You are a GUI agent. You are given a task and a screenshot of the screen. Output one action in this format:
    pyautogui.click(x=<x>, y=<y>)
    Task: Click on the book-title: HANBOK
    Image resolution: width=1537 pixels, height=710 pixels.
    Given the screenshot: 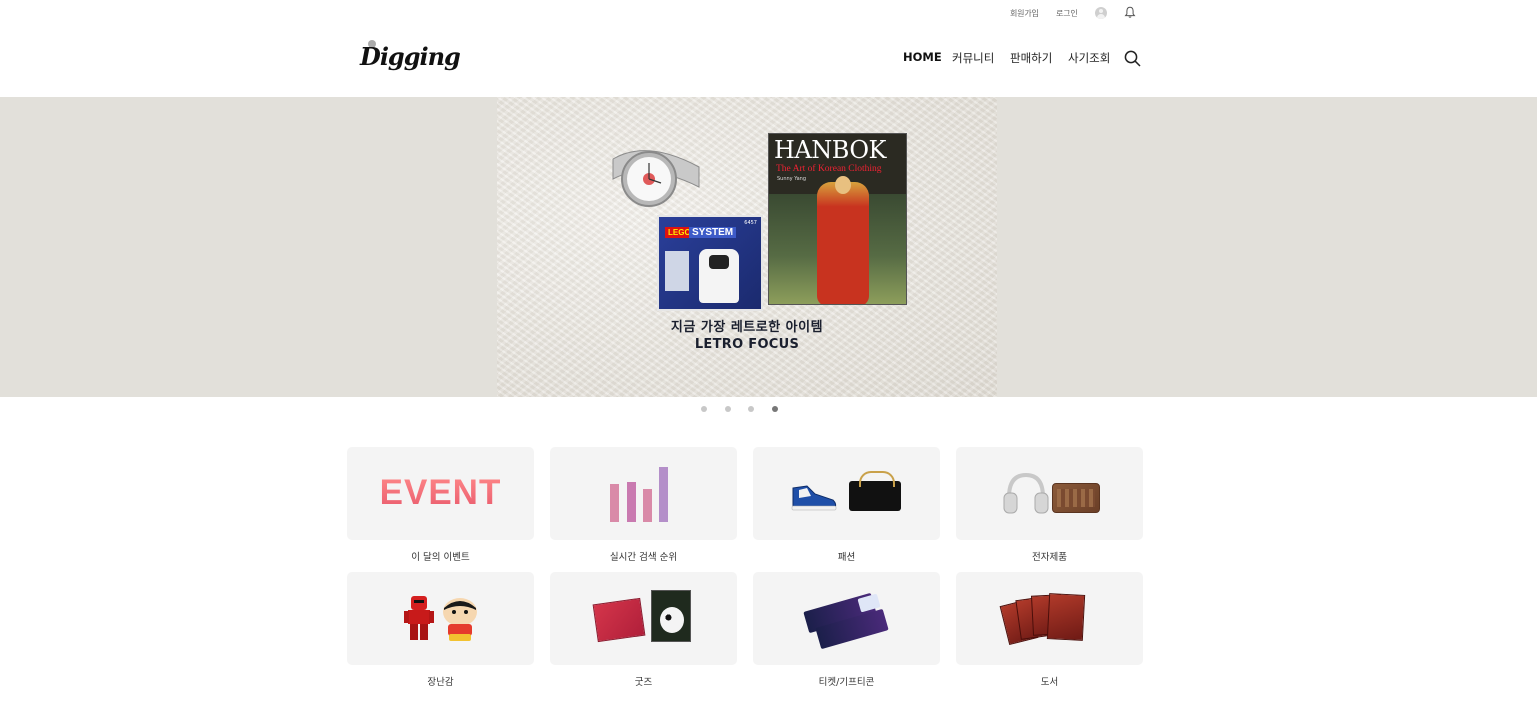 What is the action you would take?
    pyautogui.click(x=830, y=150)
    